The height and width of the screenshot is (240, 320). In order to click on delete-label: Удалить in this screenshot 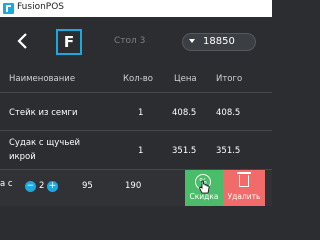, I will do `click(244, 196)`.